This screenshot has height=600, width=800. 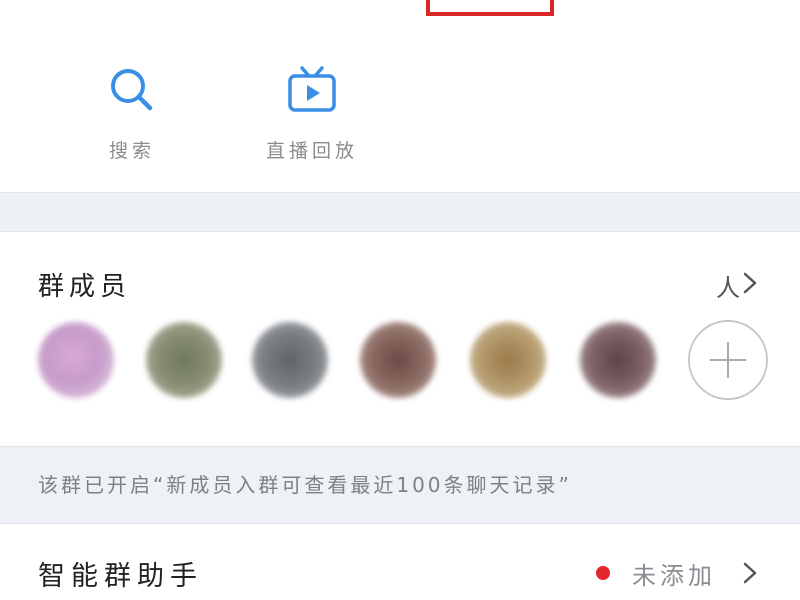 I want to click on members-title: 群成员, so click(x=85, y=287).